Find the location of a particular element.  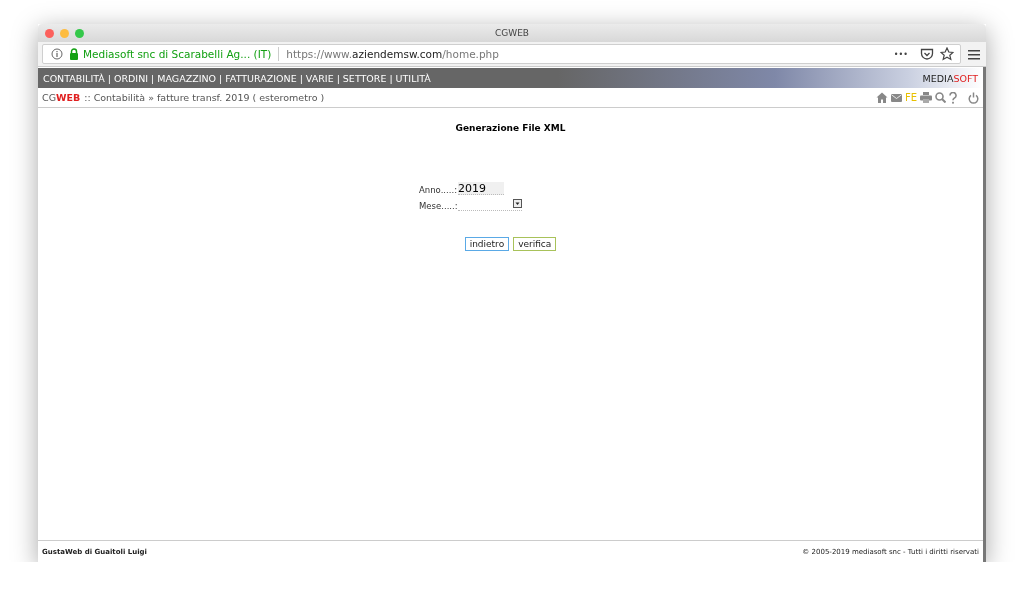

info-icon is located at coordinates (57, 54).